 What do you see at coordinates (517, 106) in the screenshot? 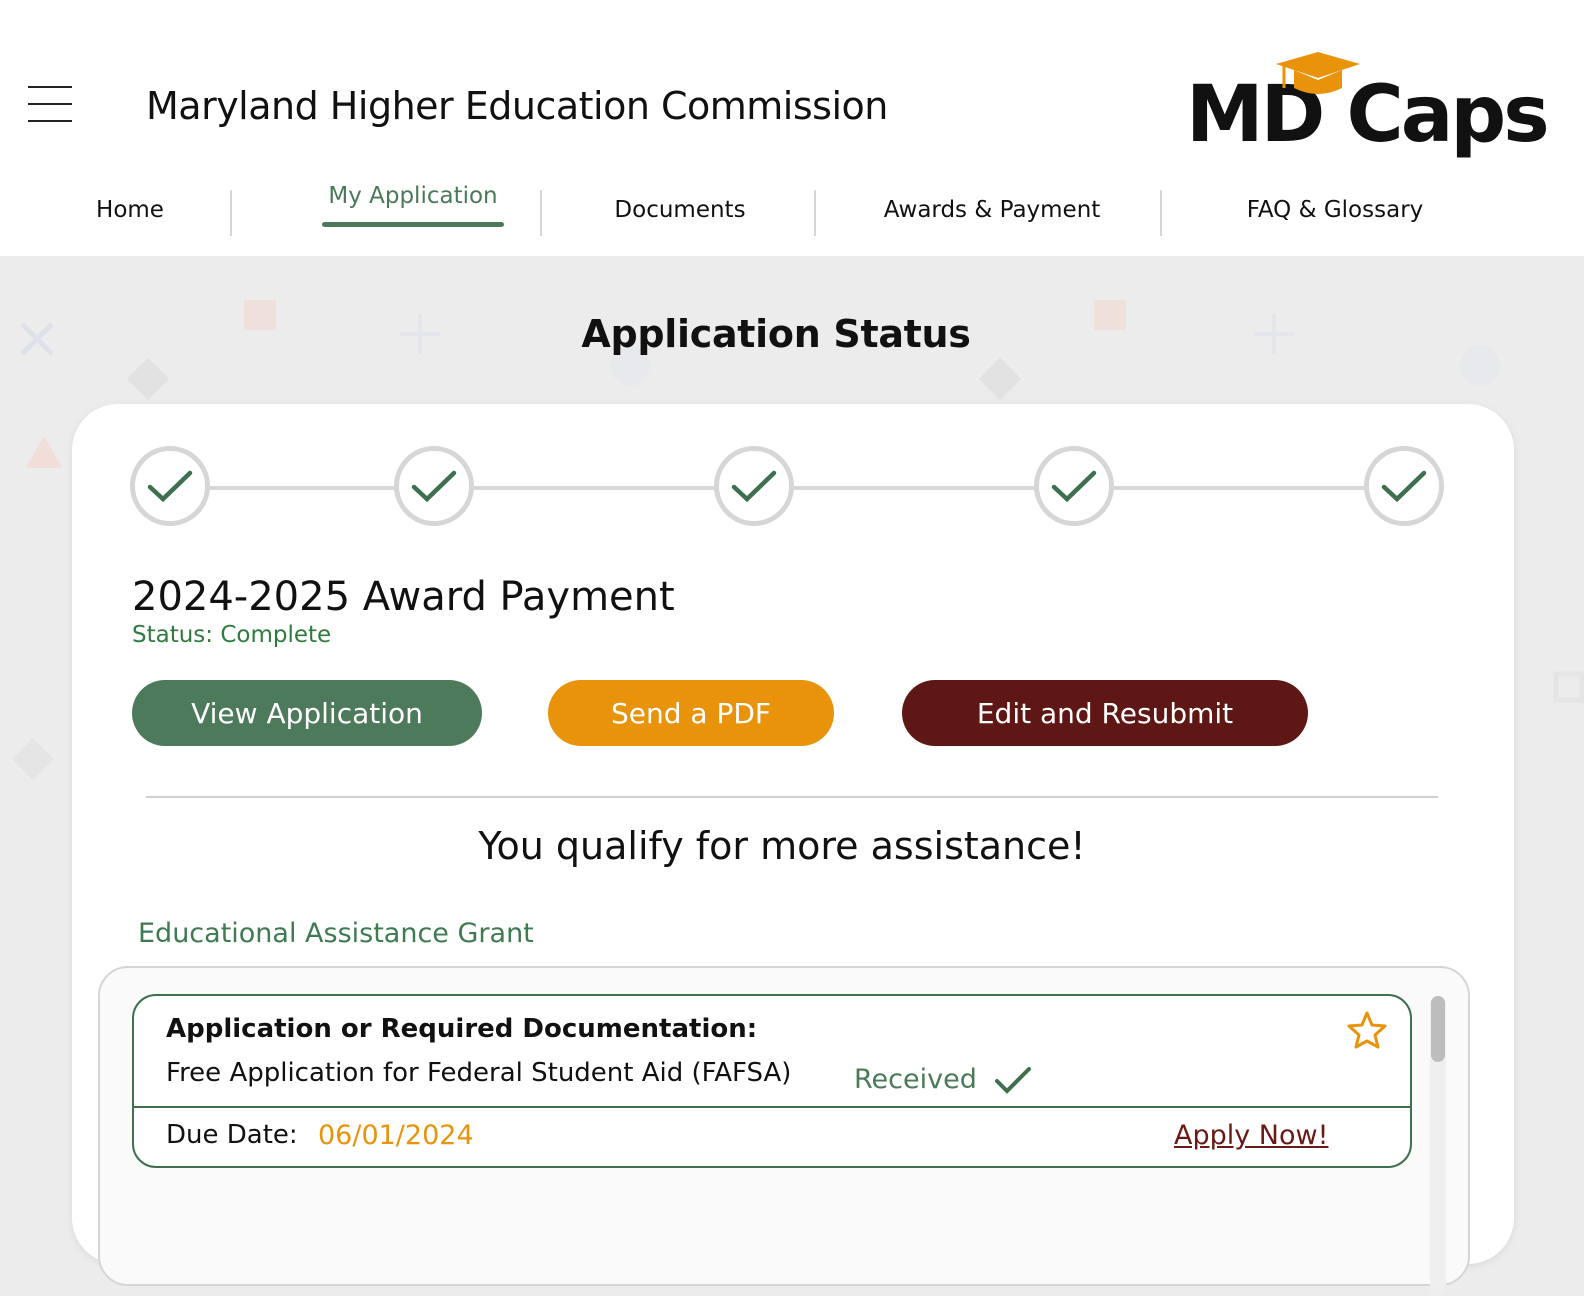
I see `org-title: Maryland Higher Education Commission` at bounding box center [517, 106].